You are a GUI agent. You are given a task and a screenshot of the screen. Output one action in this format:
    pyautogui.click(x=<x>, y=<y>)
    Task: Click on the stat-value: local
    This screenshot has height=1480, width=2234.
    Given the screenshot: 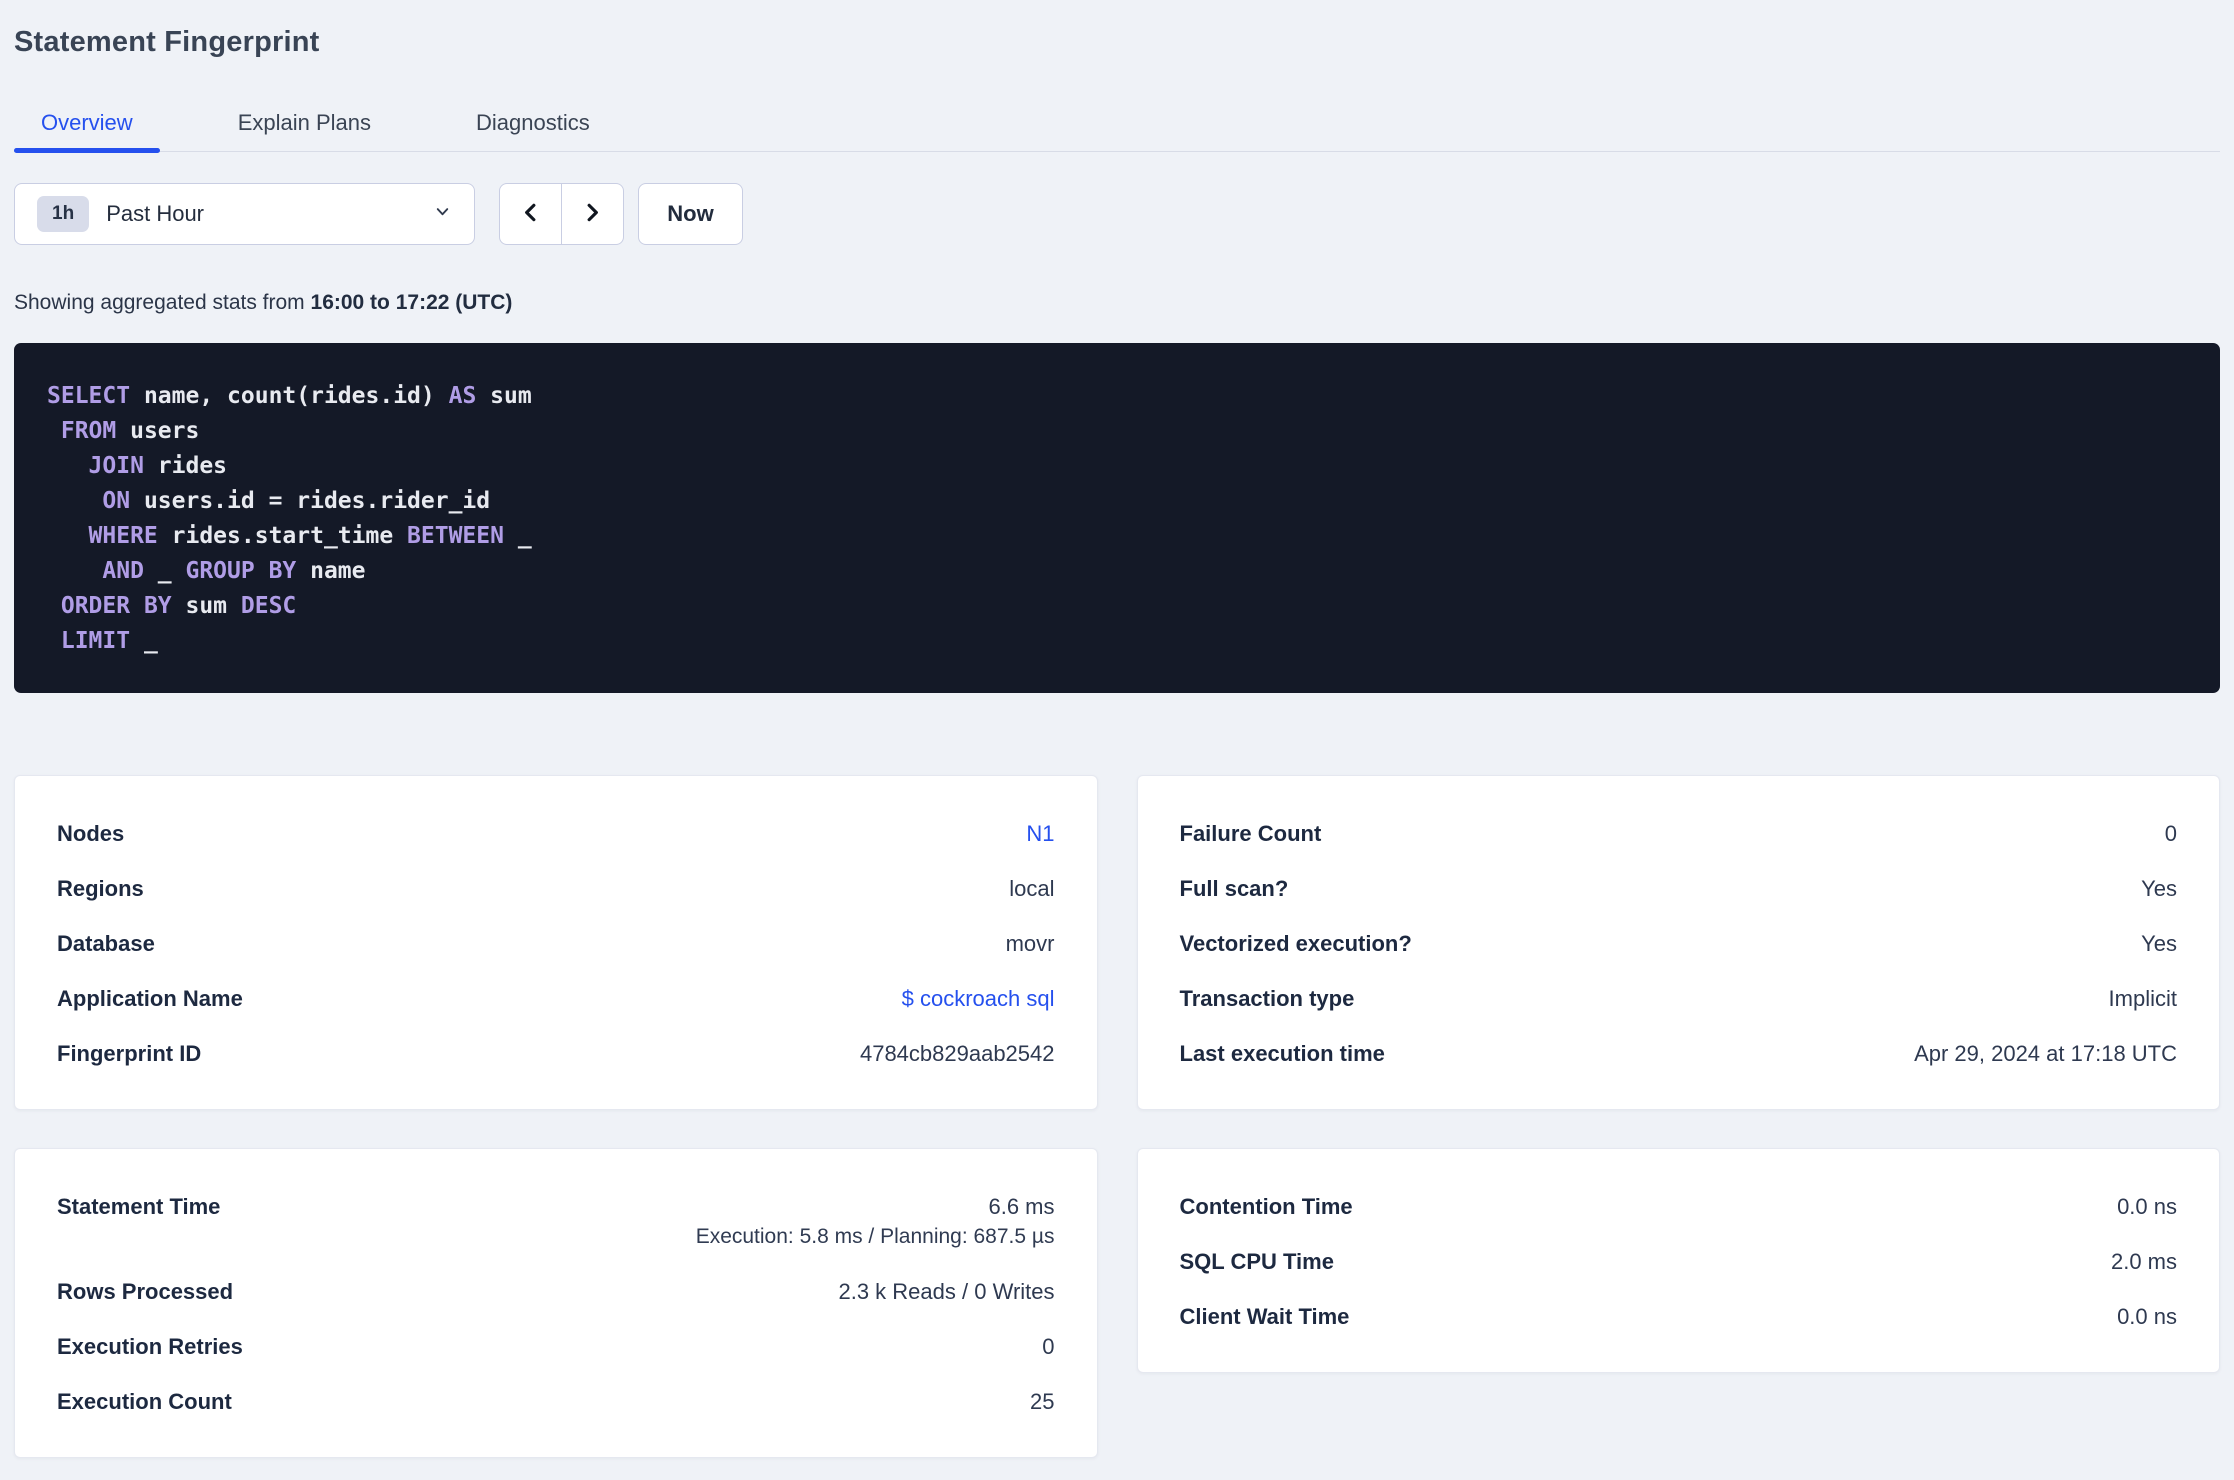 What is the action you would take?
    pyautogui.click(x=1032, y=888)
    